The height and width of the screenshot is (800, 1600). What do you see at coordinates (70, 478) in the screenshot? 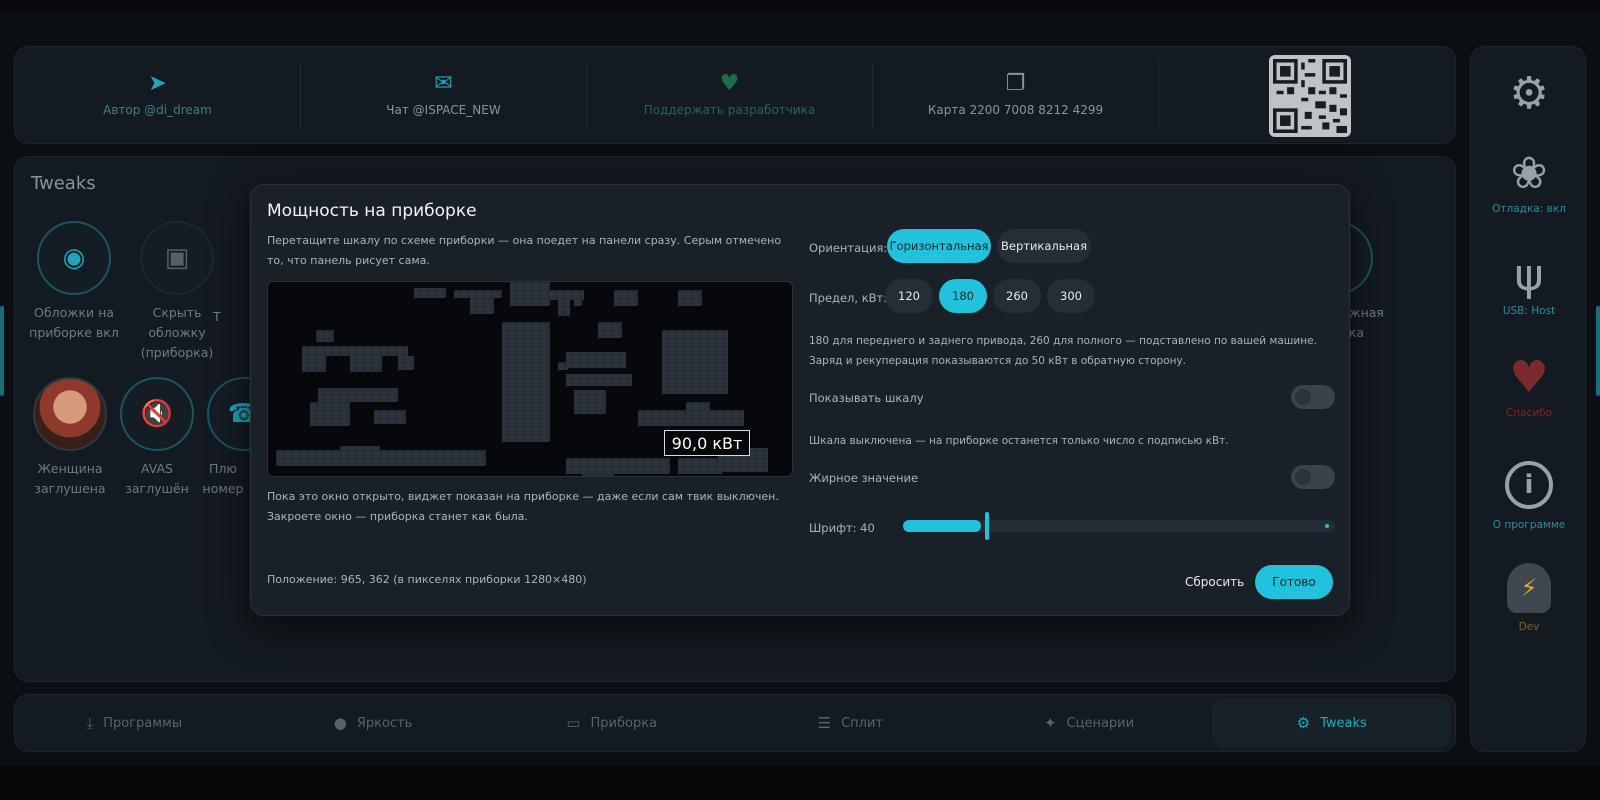
I see `tweak-label: Женщина заглушена` at bounding box center [70, 478].